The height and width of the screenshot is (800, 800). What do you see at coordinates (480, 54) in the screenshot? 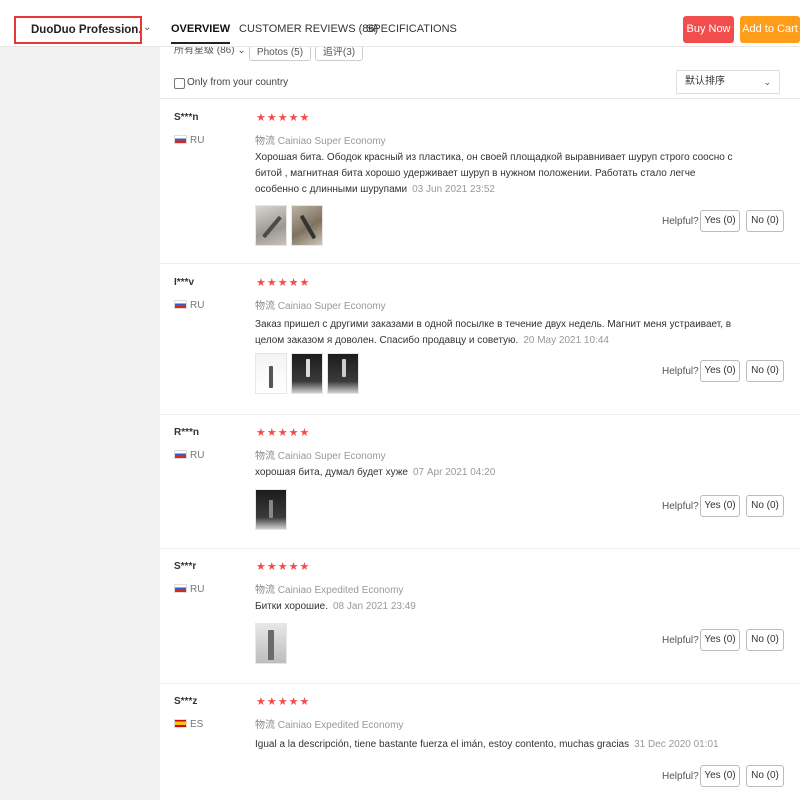
I see `review-filter-row: 所有星级 (86) ⌄ Photos (5) 追评(3)` at bounding box center [480, 54].